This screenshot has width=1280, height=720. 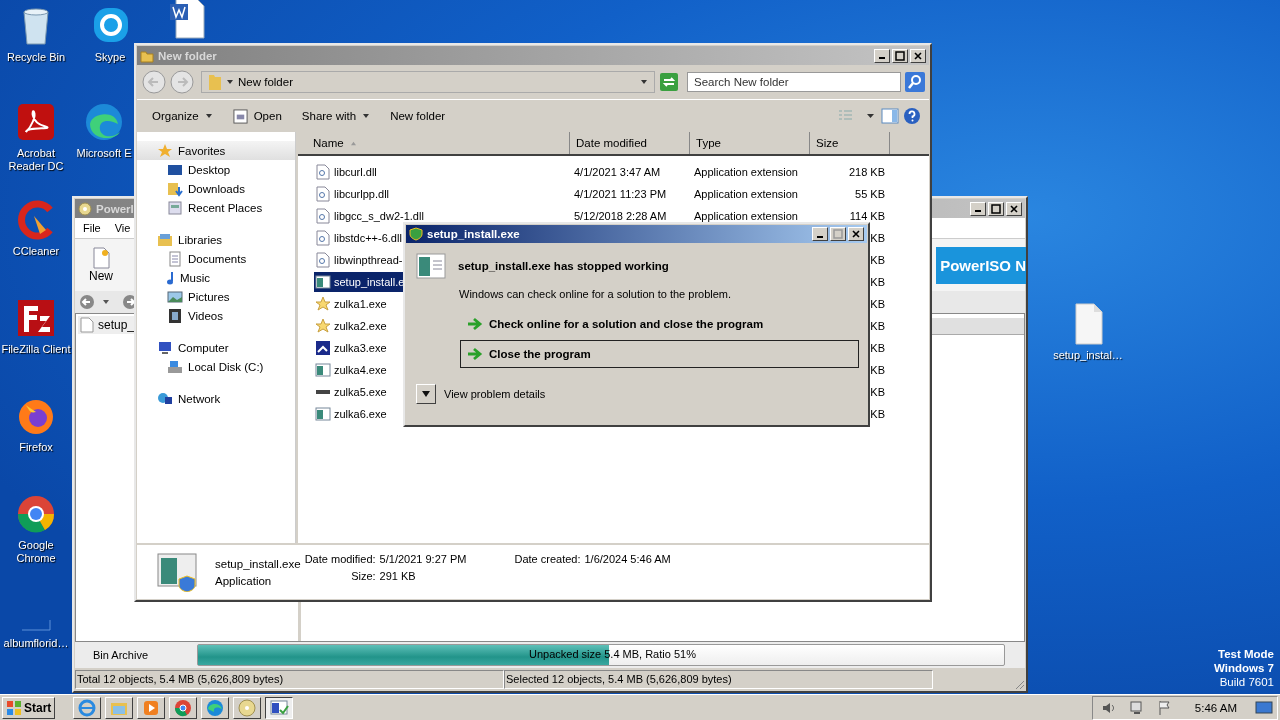 I want to click on toolbar-button: New folder, so click(x=418, y=116).